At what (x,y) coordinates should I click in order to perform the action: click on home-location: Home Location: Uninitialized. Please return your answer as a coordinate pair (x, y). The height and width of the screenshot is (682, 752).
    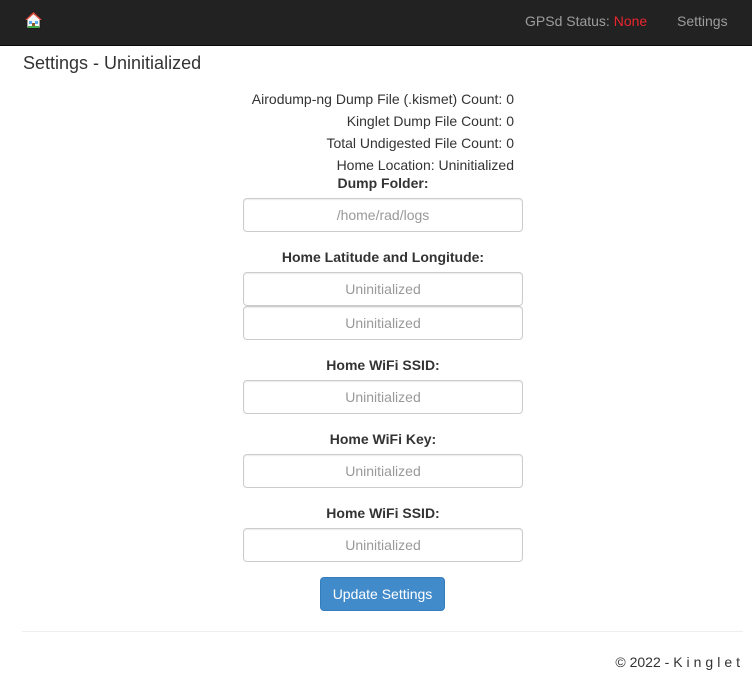
    Looking at the image, I should click on (425, 165).